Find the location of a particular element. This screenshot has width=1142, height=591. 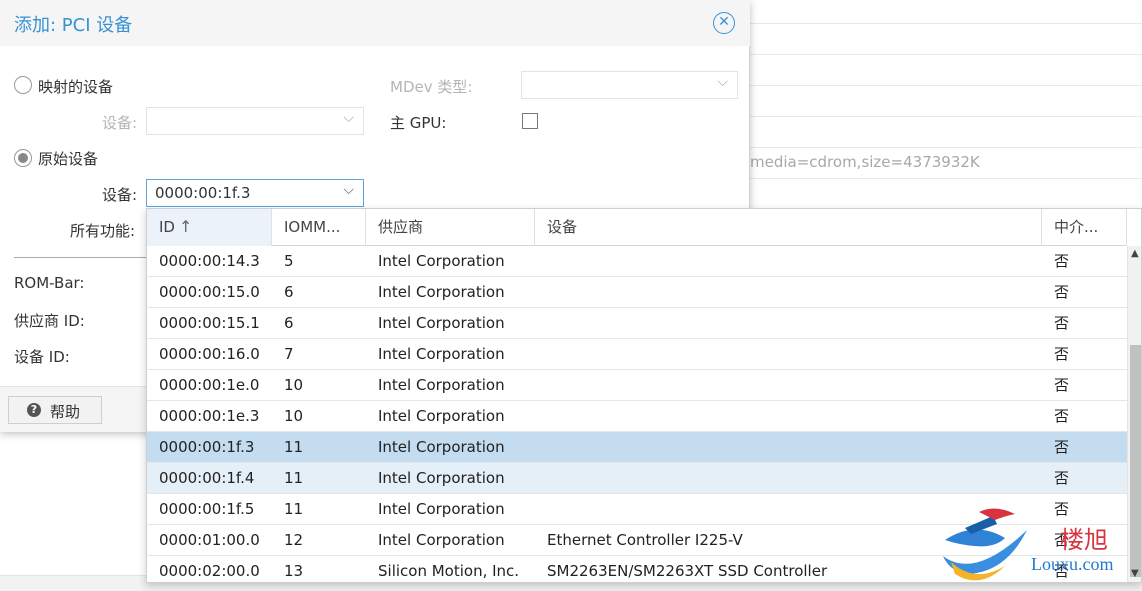

cell-iommu: 5 is located at coordinates (289, 261).